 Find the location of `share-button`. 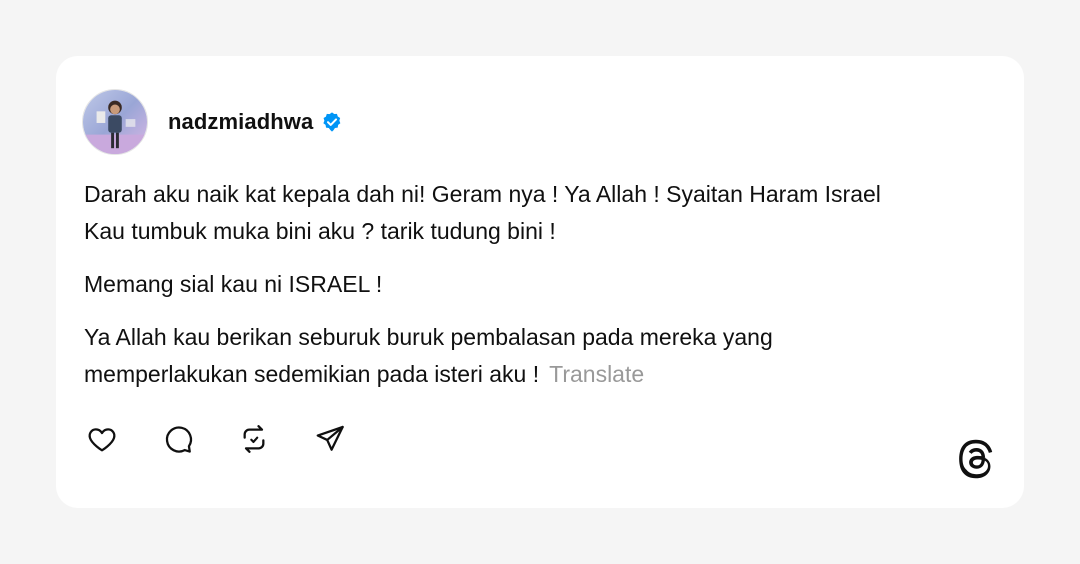

share-button is located at coordinates (330, 439).